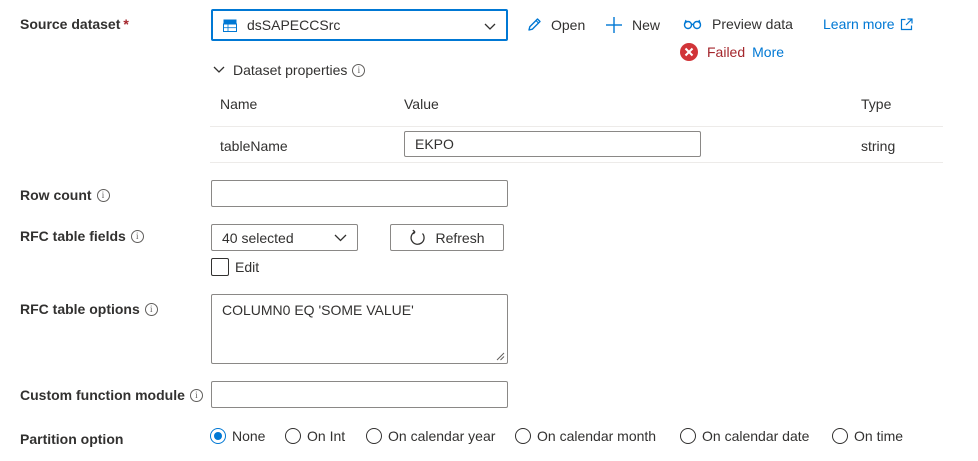 This screenshot has width=978, height=461. What do you see at coordinates (878, 146) in the screenshot?
I see `property-type: string` at bounding box center [878, 146].